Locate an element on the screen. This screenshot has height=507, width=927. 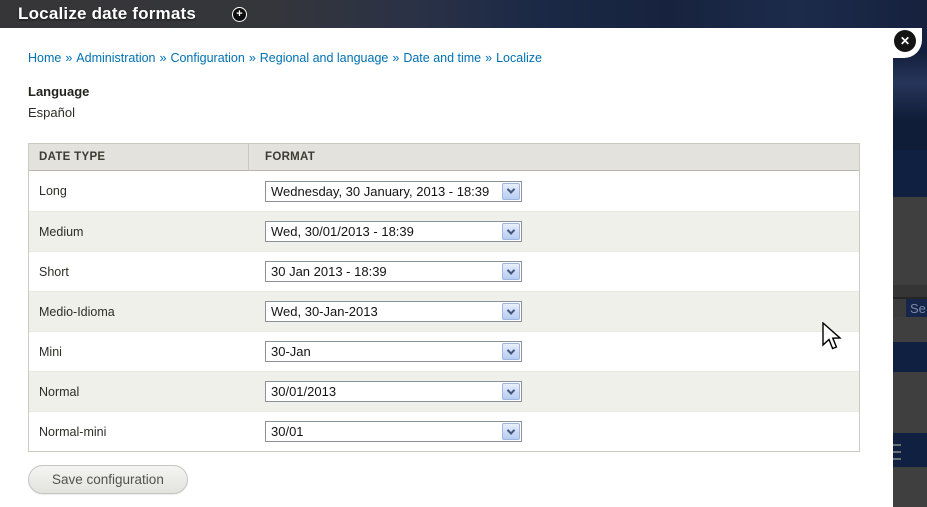
date-type-label: Normal-mini is located at coordinates (73, 431).